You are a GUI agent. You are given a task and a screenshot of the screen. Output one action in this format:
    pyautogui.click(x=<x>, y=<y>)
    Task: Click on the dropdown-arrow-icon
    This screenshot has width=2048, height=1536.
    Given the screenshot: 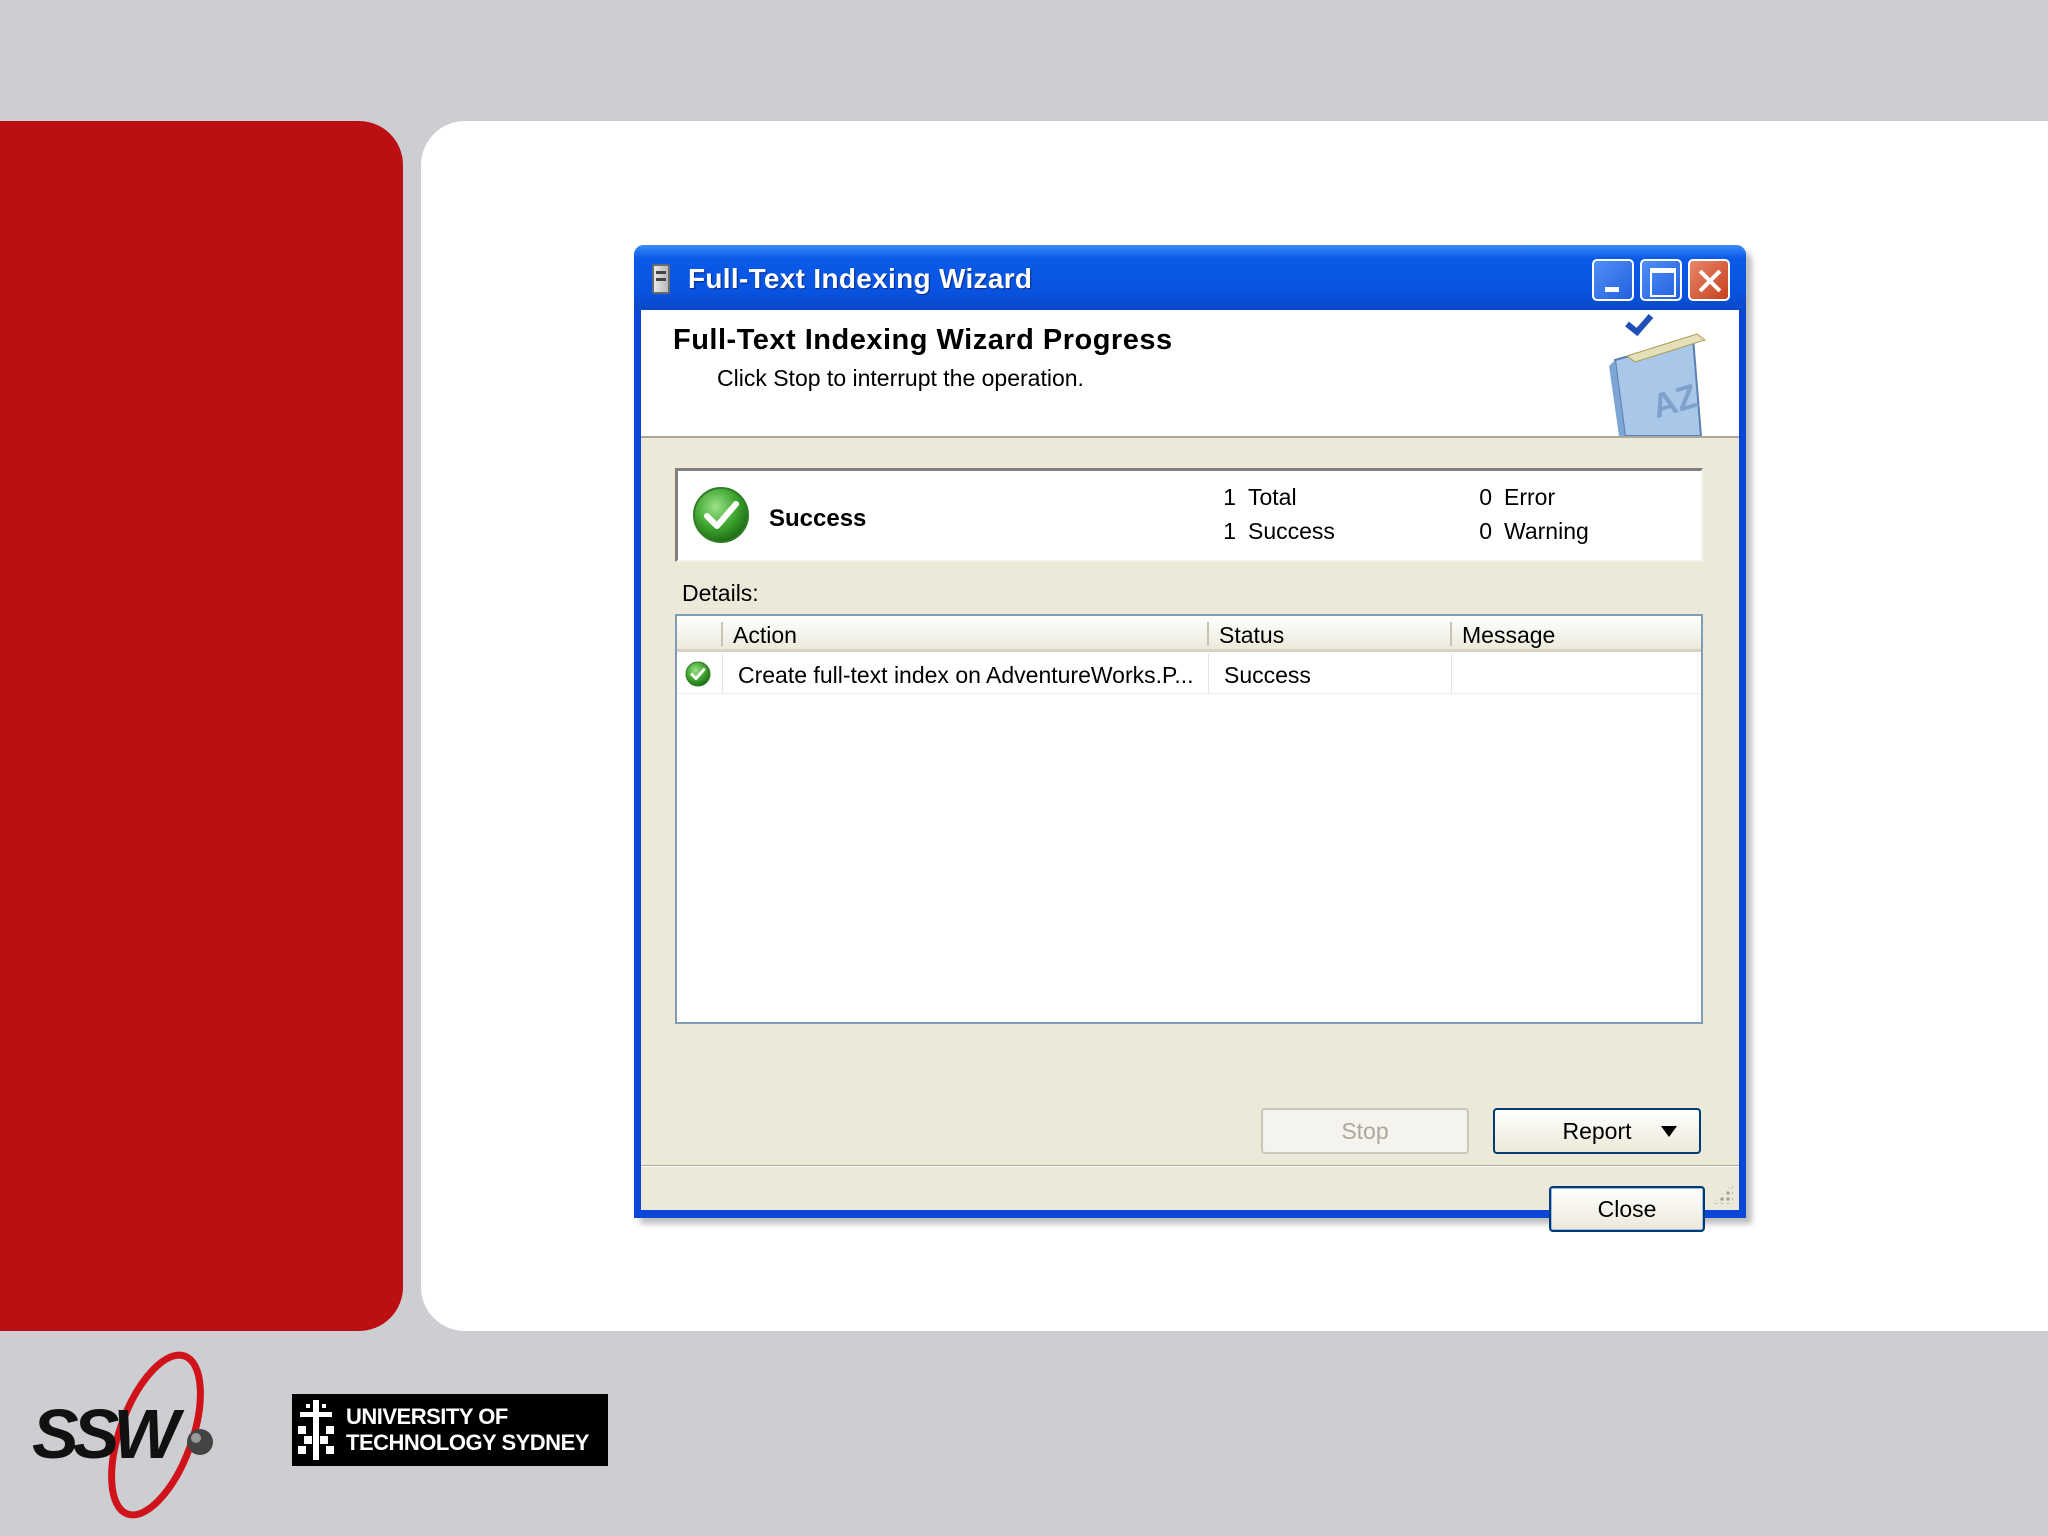 What is the action you would take?
    pyautogui.click(x=1669, y=1131)
    